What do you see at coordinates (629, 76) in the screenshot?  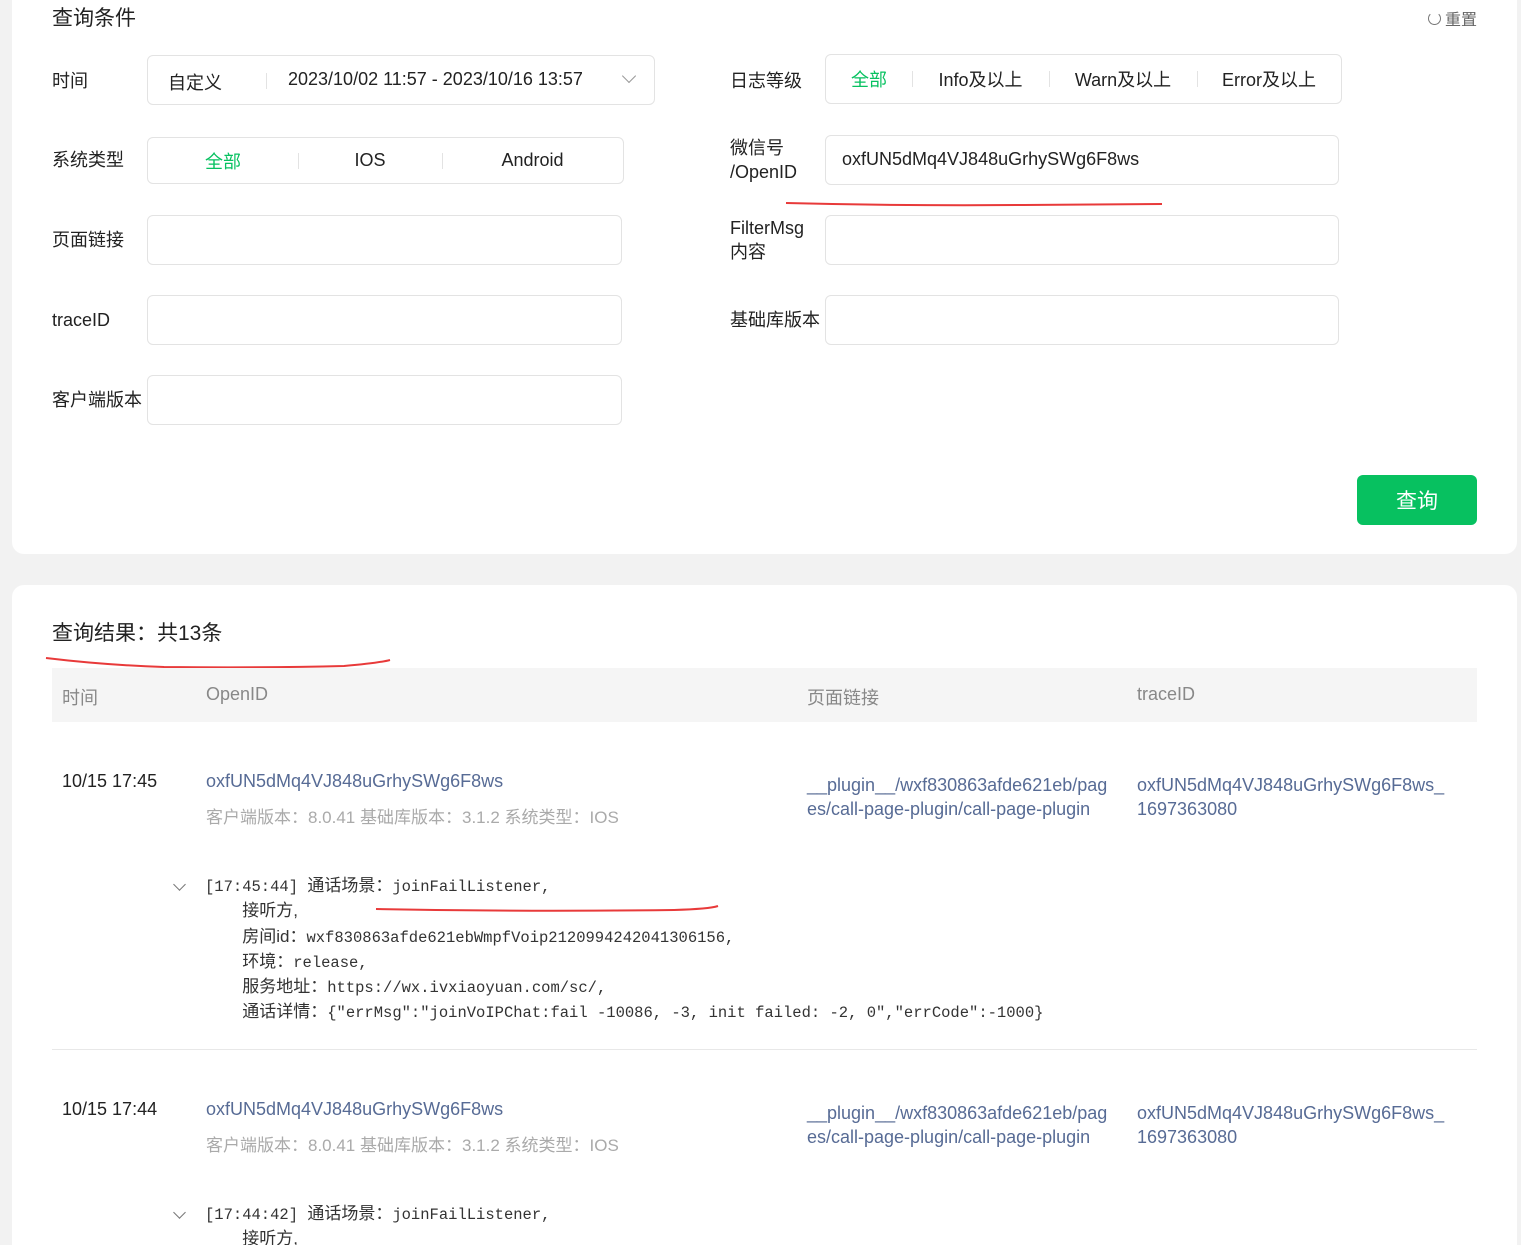 I see `chevron-down-icon` at bounding box center [629, 76].